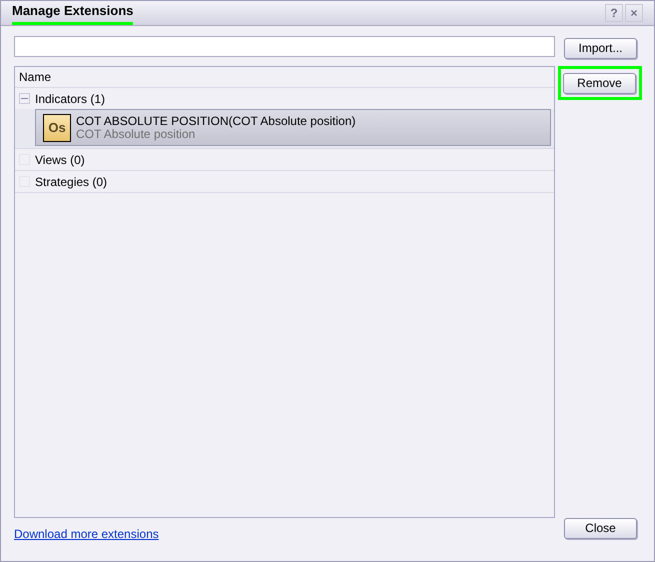 The width and height of the screenshot is (655, 562). What do you see at coordinates (600, 528) in the screenshot?
I see `close-button: Close` at bounding box center [600, 528].